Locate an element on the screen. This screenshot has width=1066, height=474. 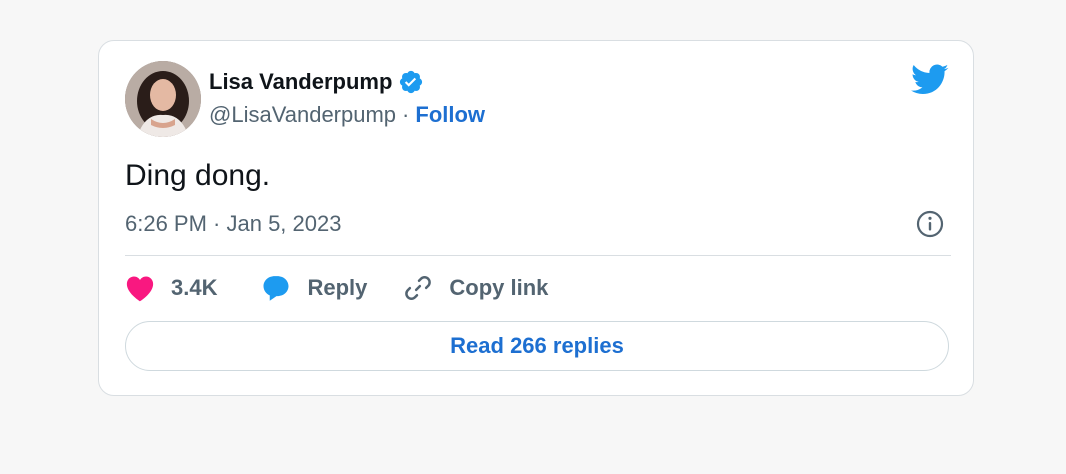
reply-button: Reply is located at coordinates (314, 288).